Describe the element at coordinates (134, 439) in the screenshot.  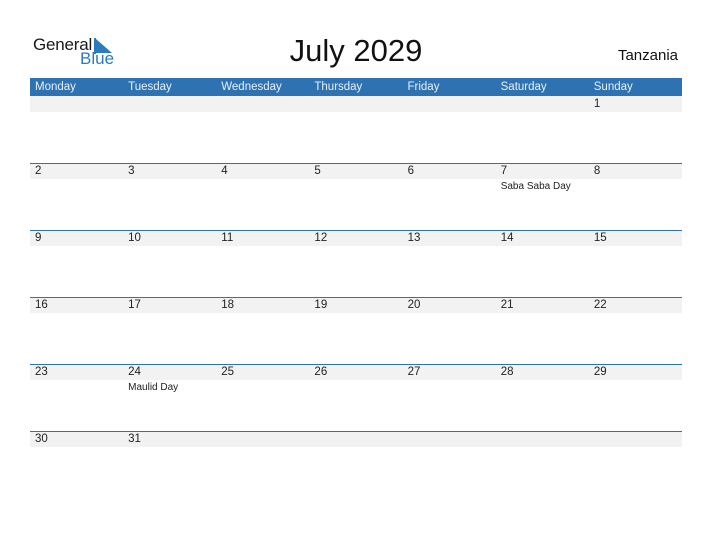
I see `day-number: 31` at that location.